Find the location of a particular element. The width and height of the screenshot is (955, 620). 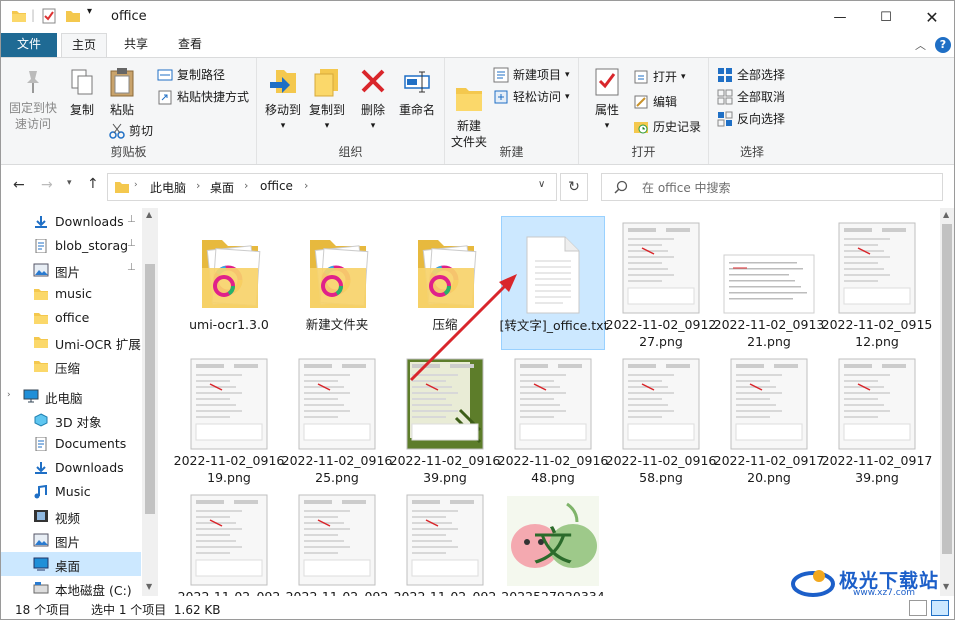

file-item: 2022-11-02_091321.png is located at coordinates (769, 282).